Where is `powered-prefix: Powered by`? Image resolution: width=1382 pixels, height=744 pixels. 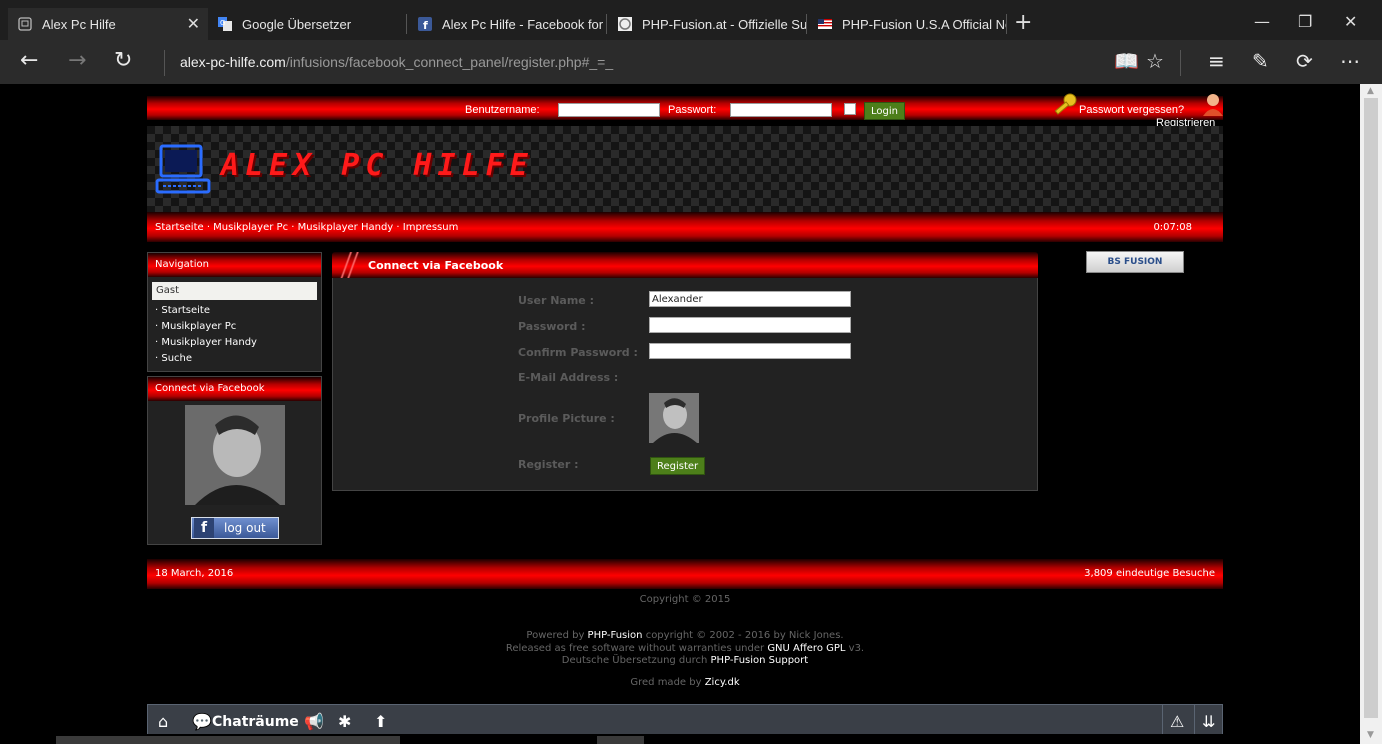
powered-prefix: Powered by is located at coordinates (557, 635).